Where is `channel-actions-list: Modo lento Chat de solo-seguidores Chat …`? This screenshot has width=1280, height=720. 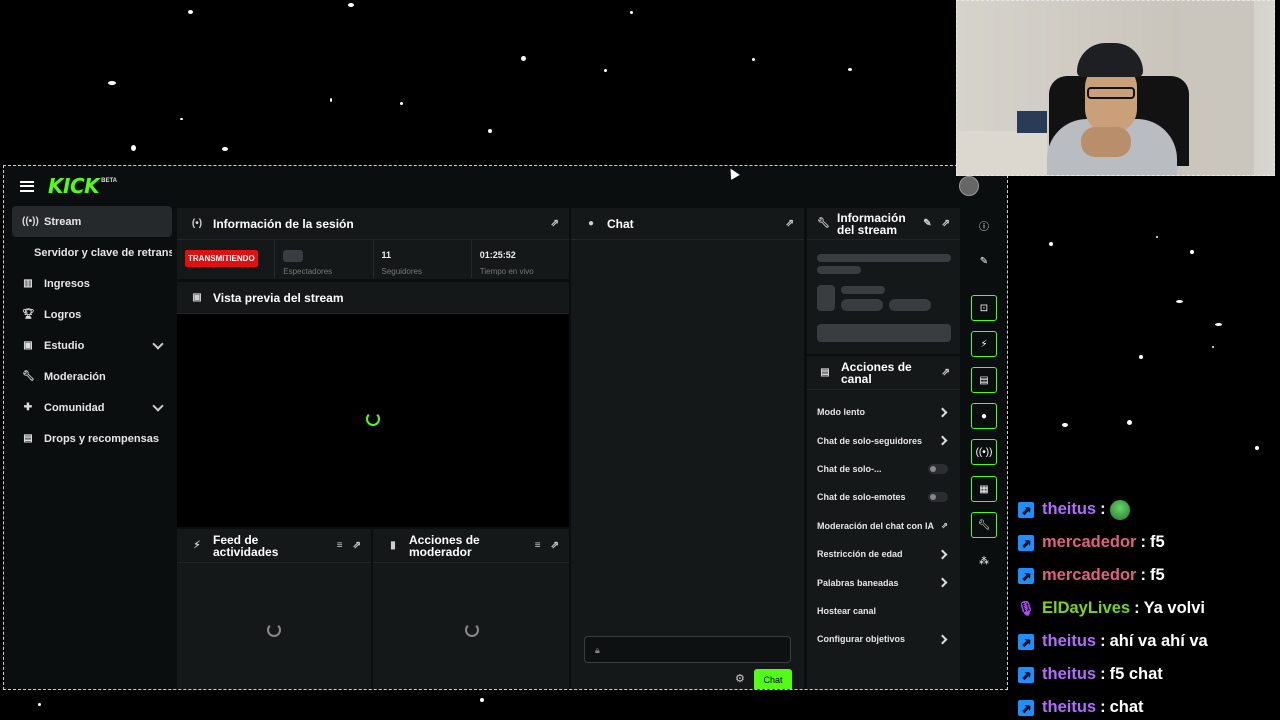 channel-actions-list: Modo lento Chat de solo-seguidores Chat … is located at coordinates (883, 522).